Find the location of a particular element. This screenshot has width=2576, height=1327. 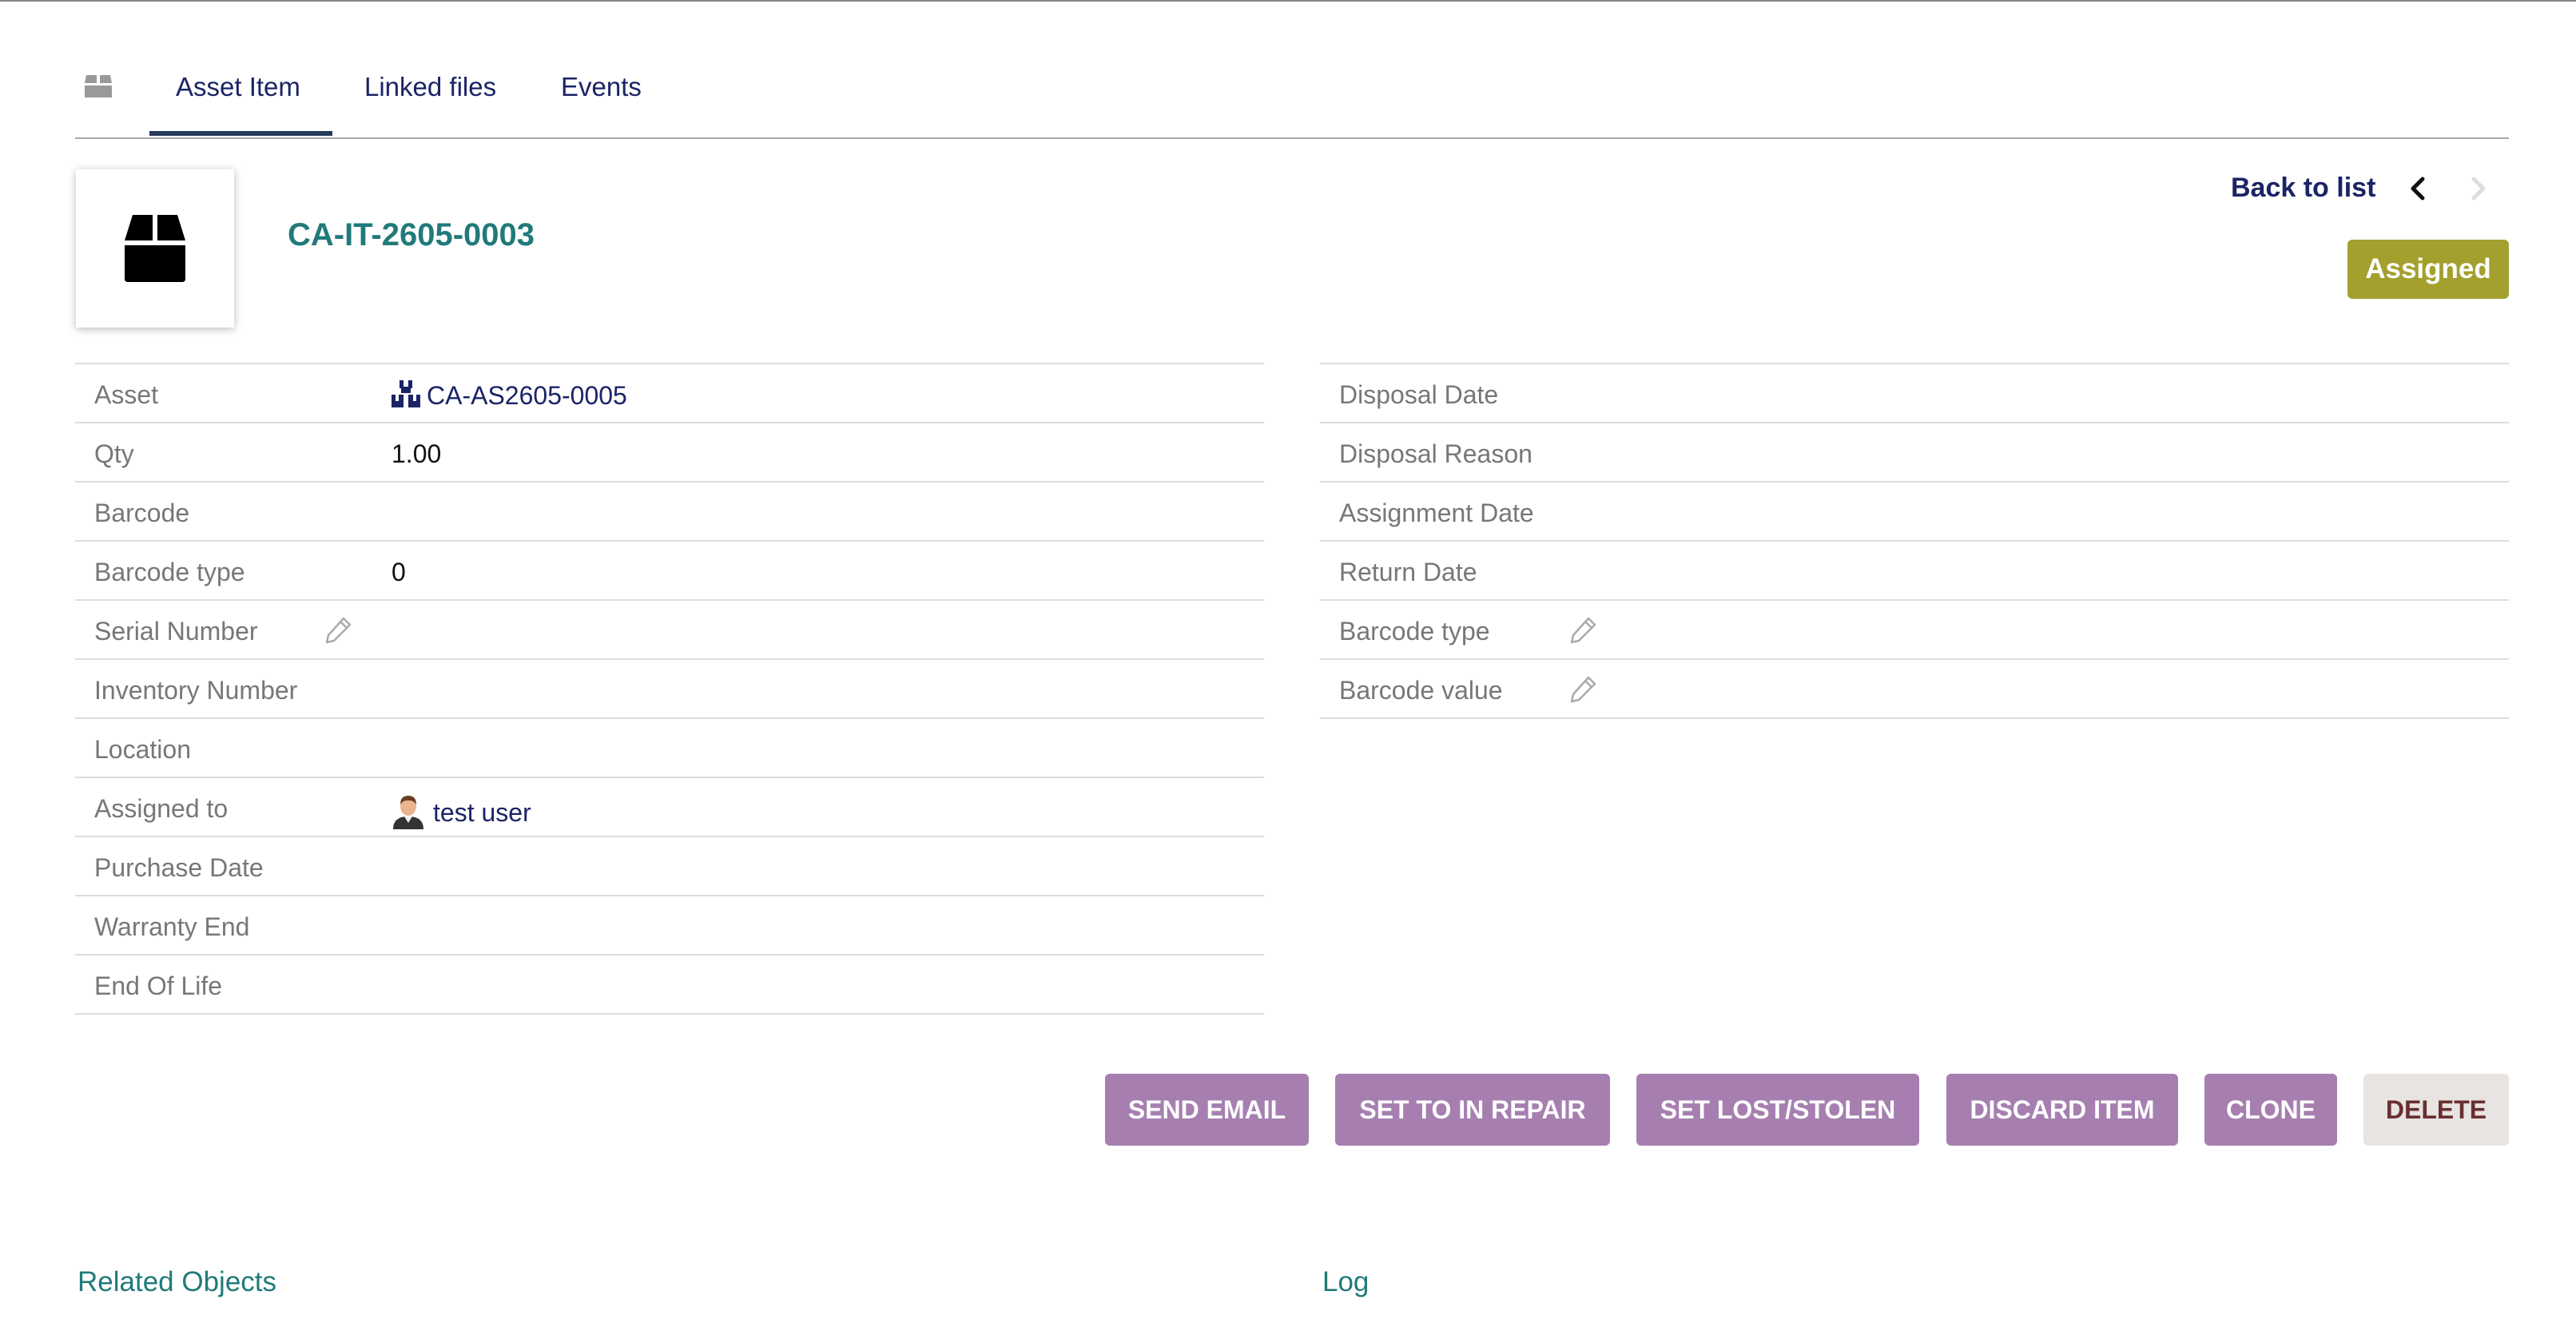

chevron-left-icon is located at coordinates (2418, 189).